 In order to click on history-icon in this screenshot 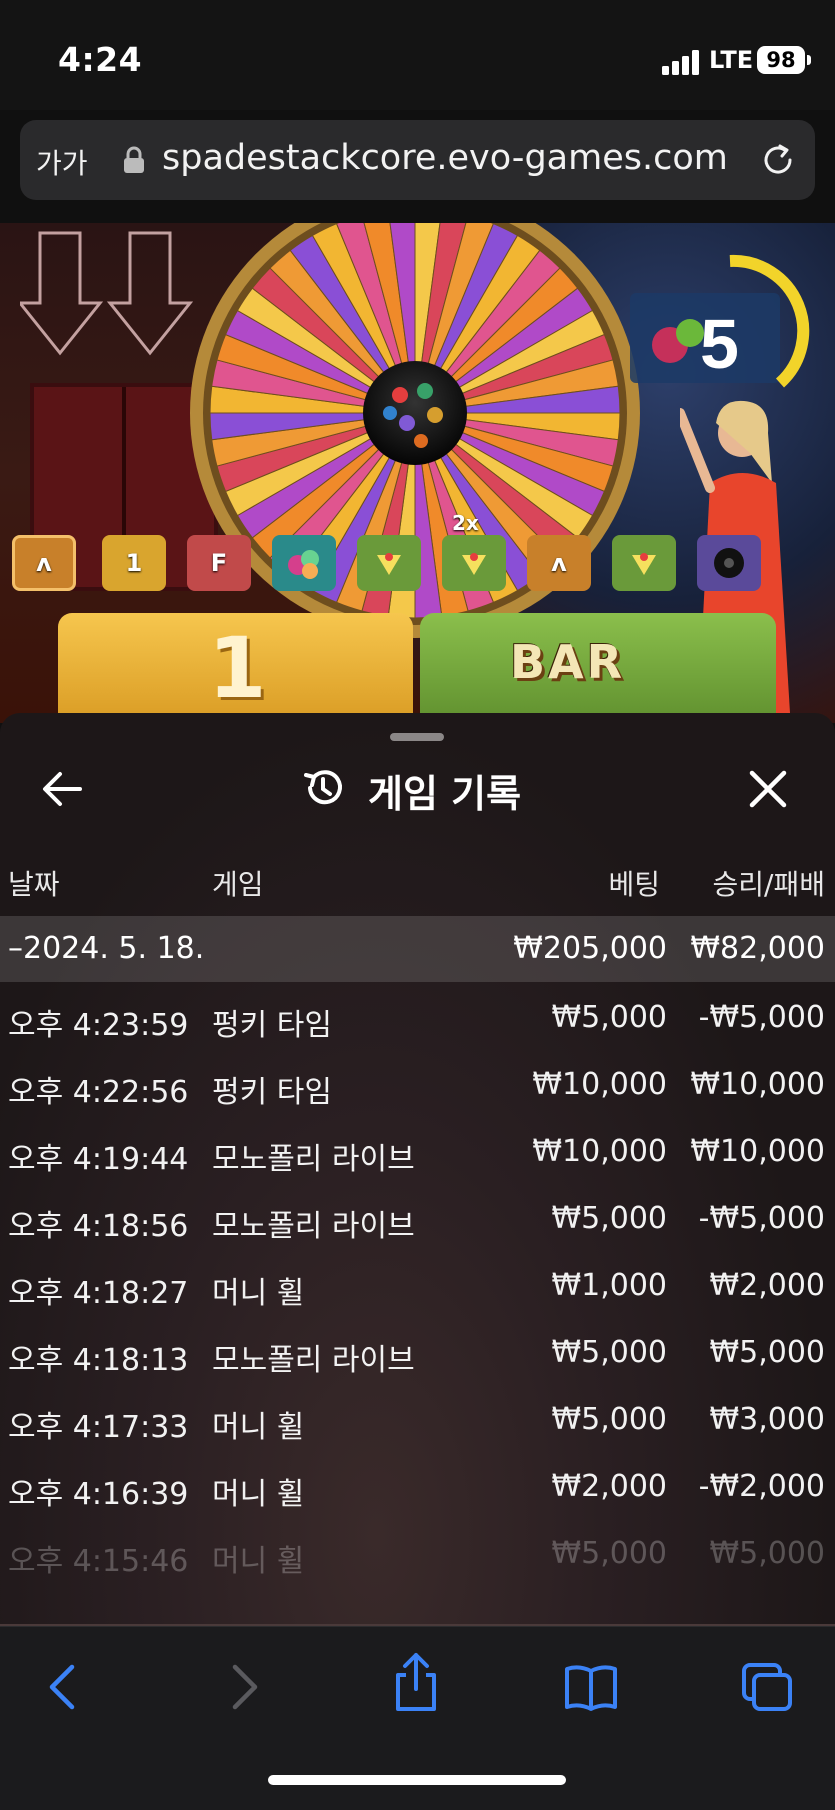, I will do `click(323, 787)`.